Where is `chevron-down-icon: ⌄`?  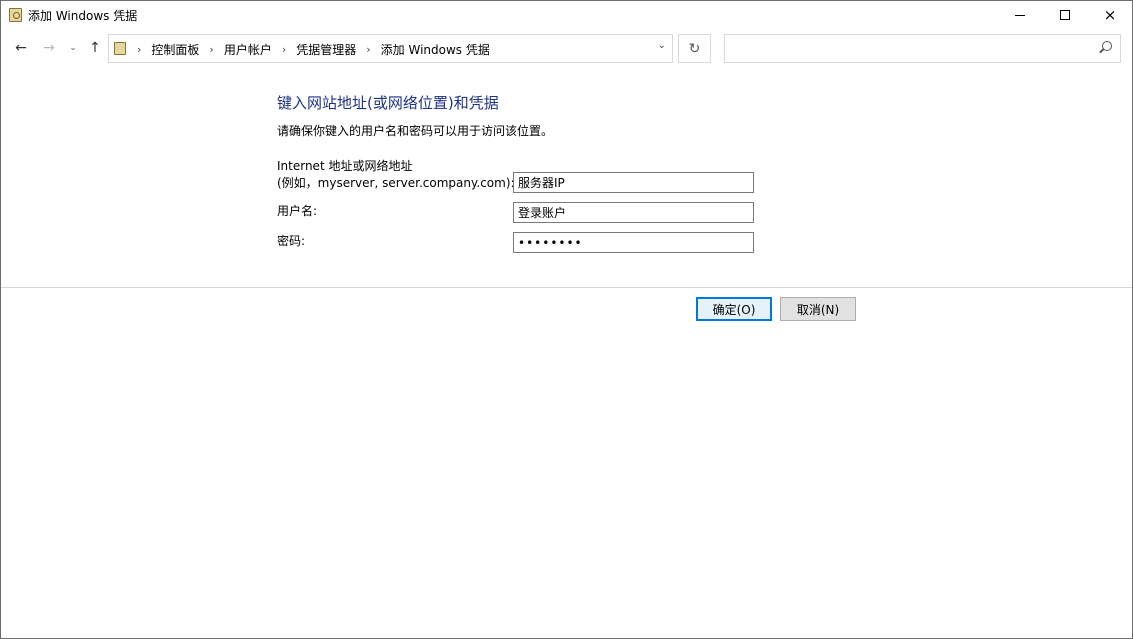 chevron-down-icon: ⌄ is located at coordinates (73, 48).